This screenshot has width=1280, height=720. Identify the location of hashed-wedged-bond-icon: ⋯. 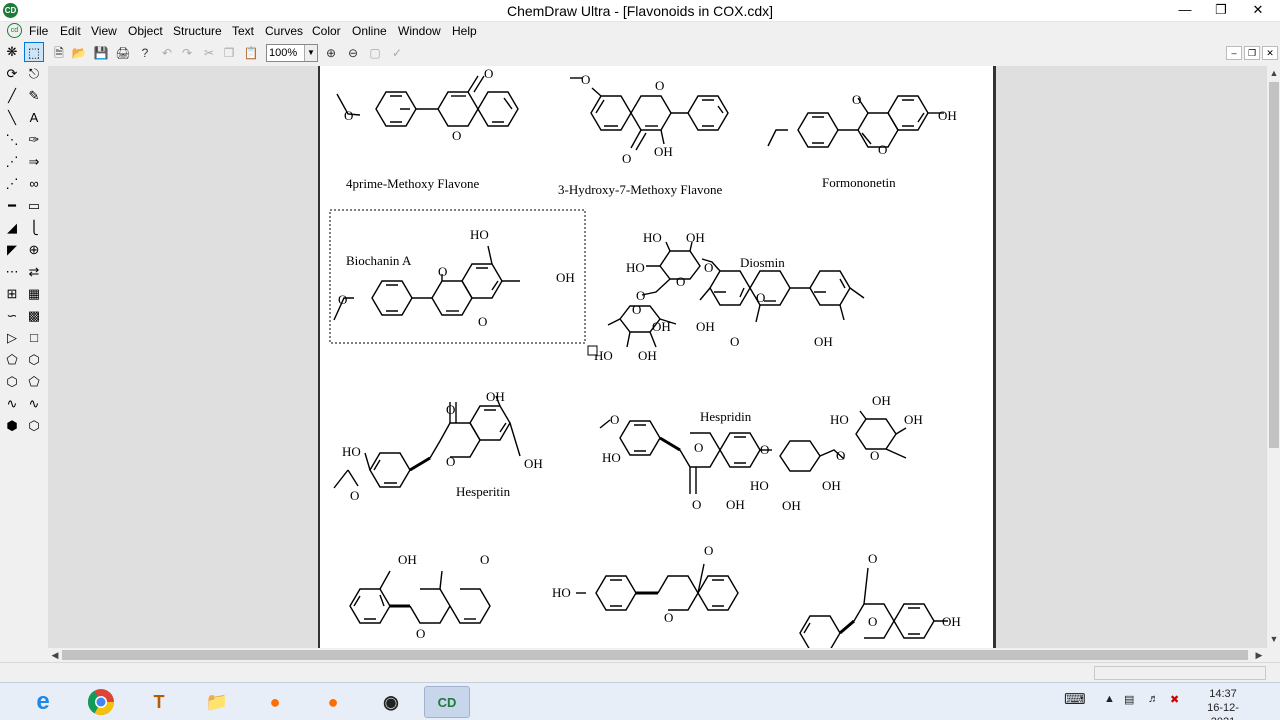
(12, 272).